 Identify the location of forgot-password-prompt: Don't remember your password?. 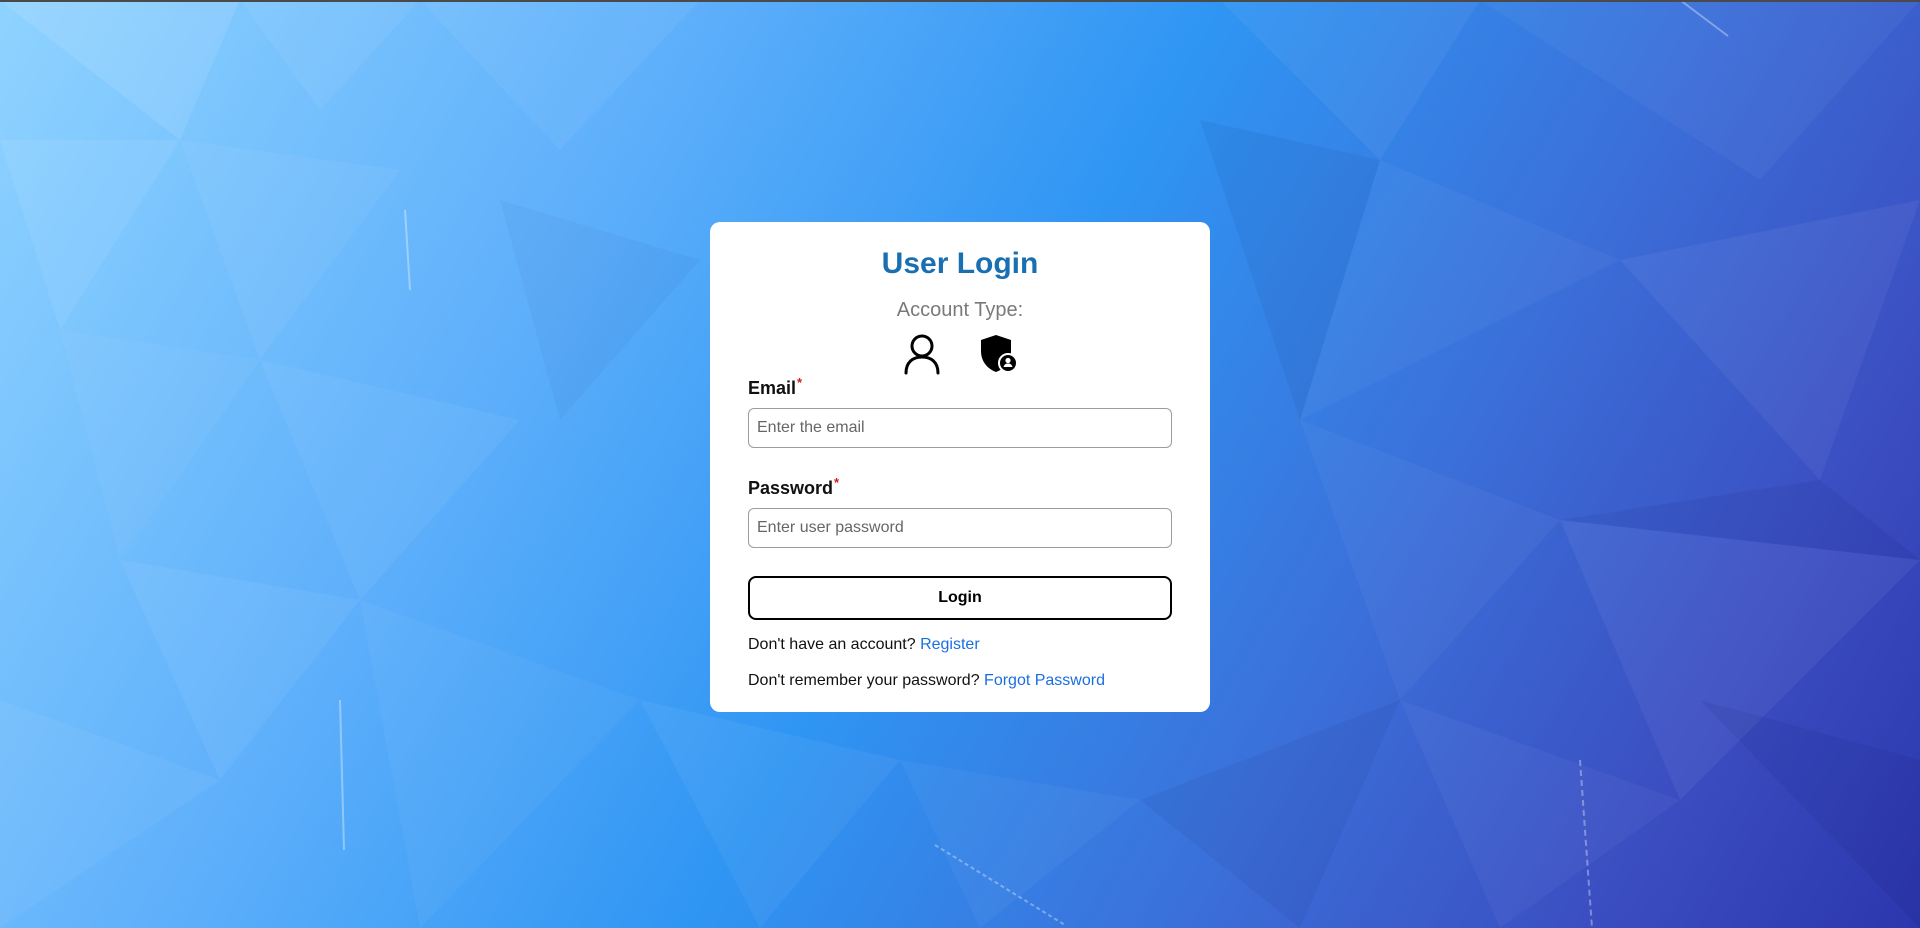
(864, 680).